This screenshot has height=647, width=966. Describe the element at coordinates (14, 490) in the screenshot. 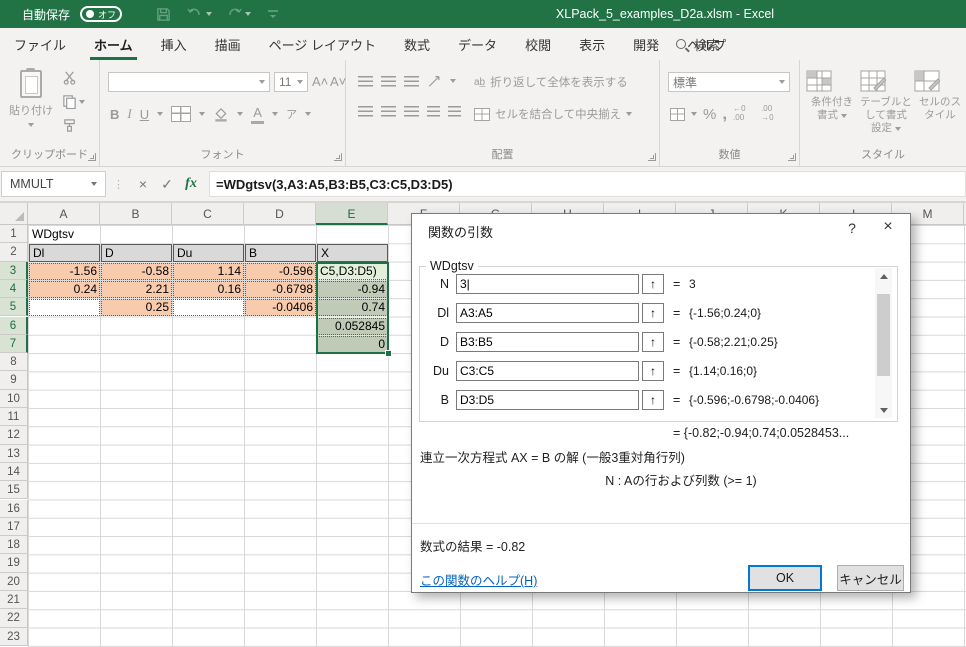

I see `row-header-15: 15` at that location.